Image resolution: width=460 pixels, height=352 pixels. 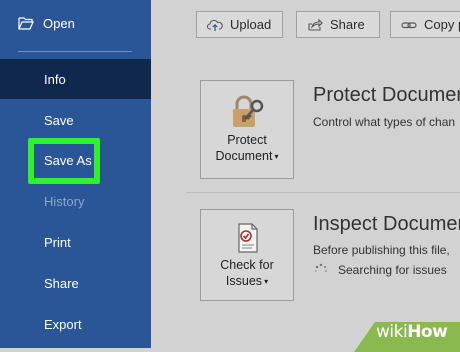 What do you see at coordinates (386, 95) in the screenshot?
I see `protect-title: Protect Documen` at bounding box center [386, 95].